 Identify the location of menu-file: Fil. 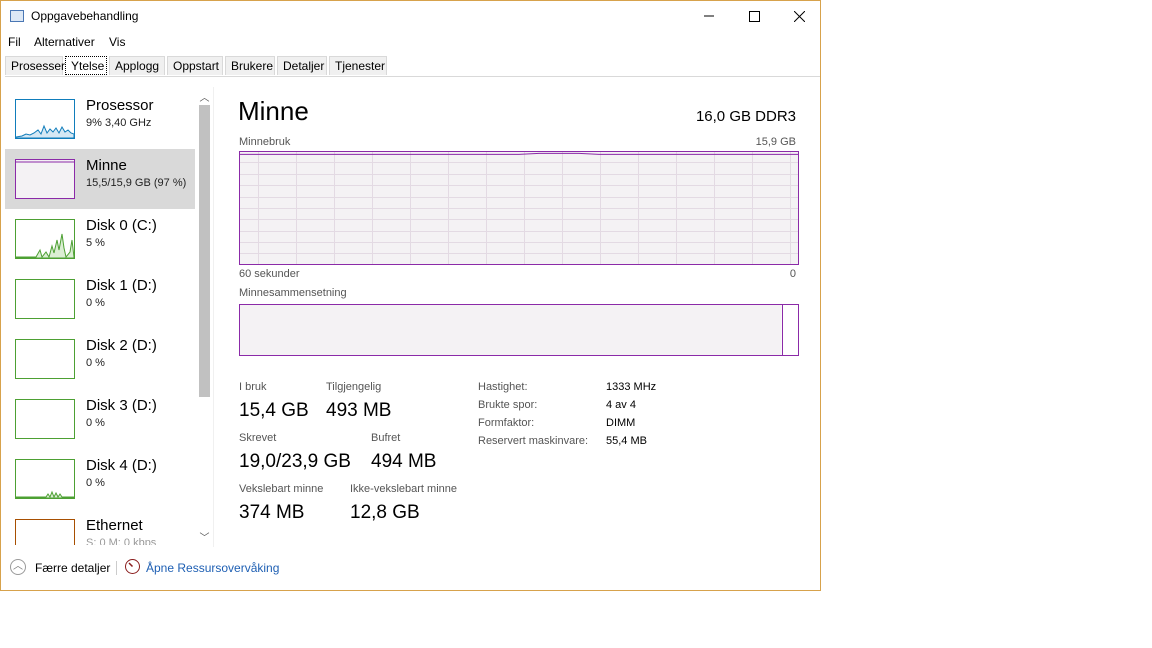
(14, 42).